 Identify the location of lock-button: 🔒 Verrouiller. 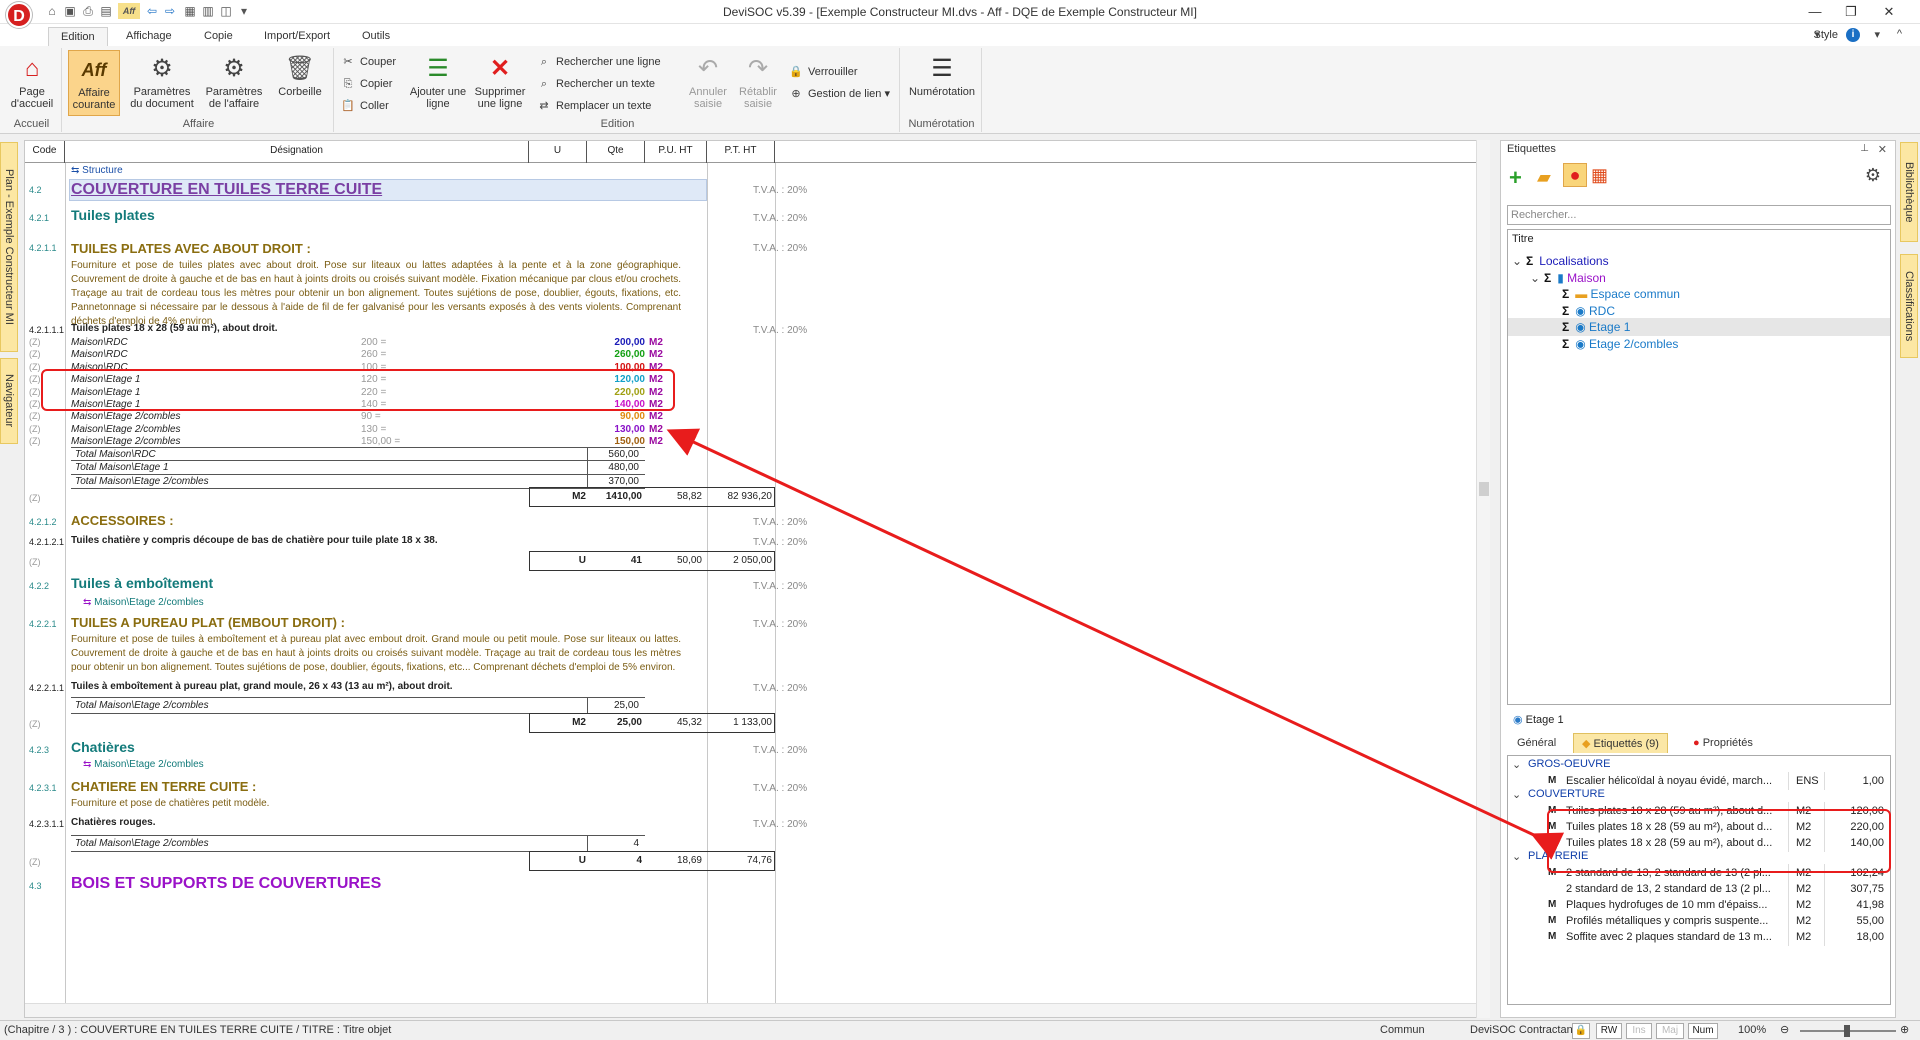
(822, 72).